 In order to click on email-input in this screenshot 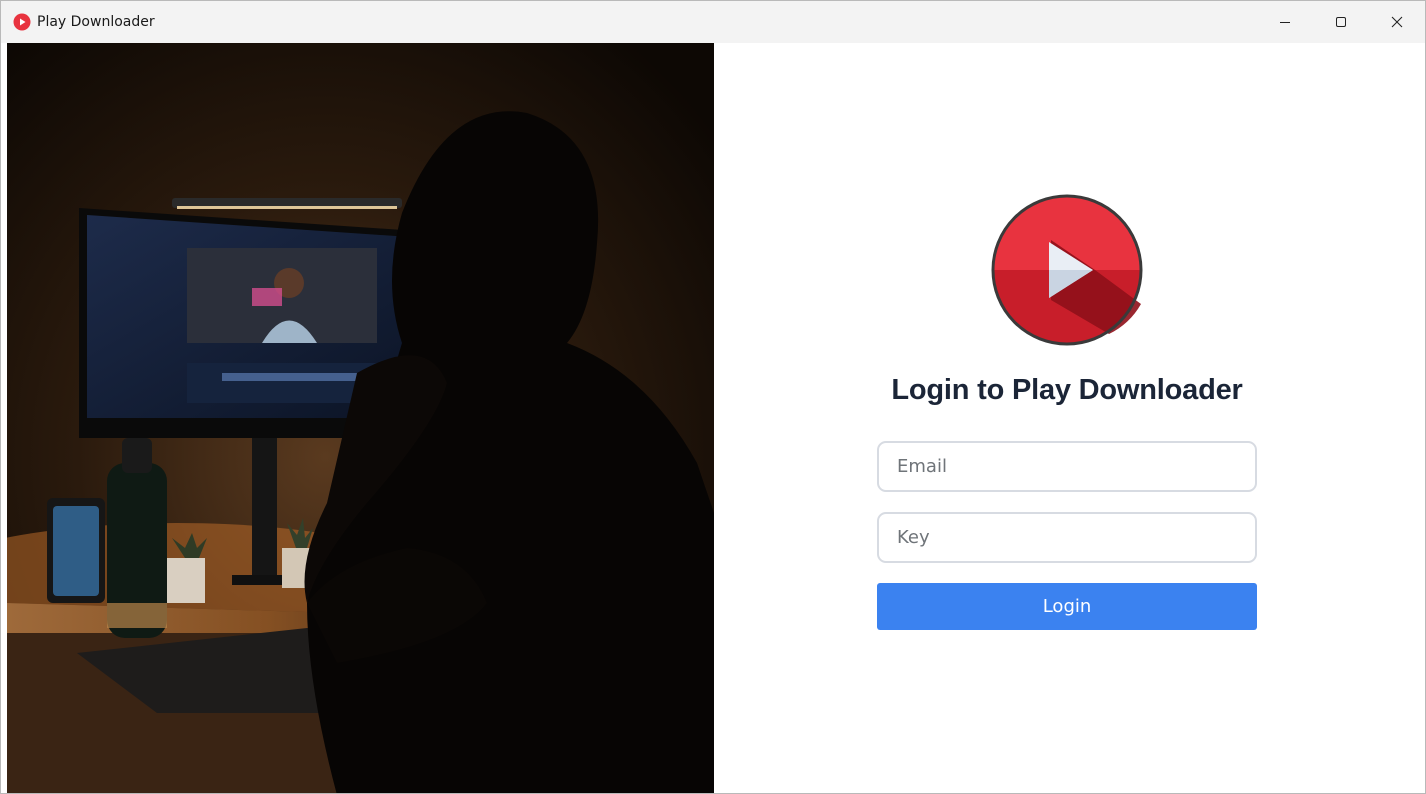, I will do `click(1067, 466)`.